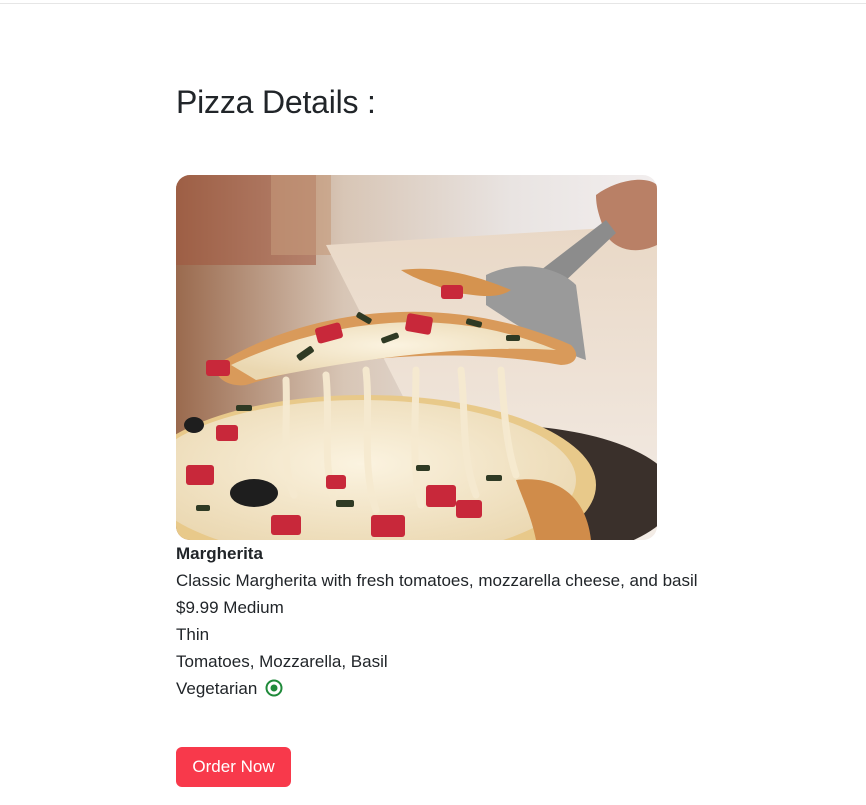 Image resolution: width=866 pixels, height=805 pixels. What do you see at coordinates (274, 691) in the screenshot?
I see `veg-indicator-icon` at bounding box center [274, 691].